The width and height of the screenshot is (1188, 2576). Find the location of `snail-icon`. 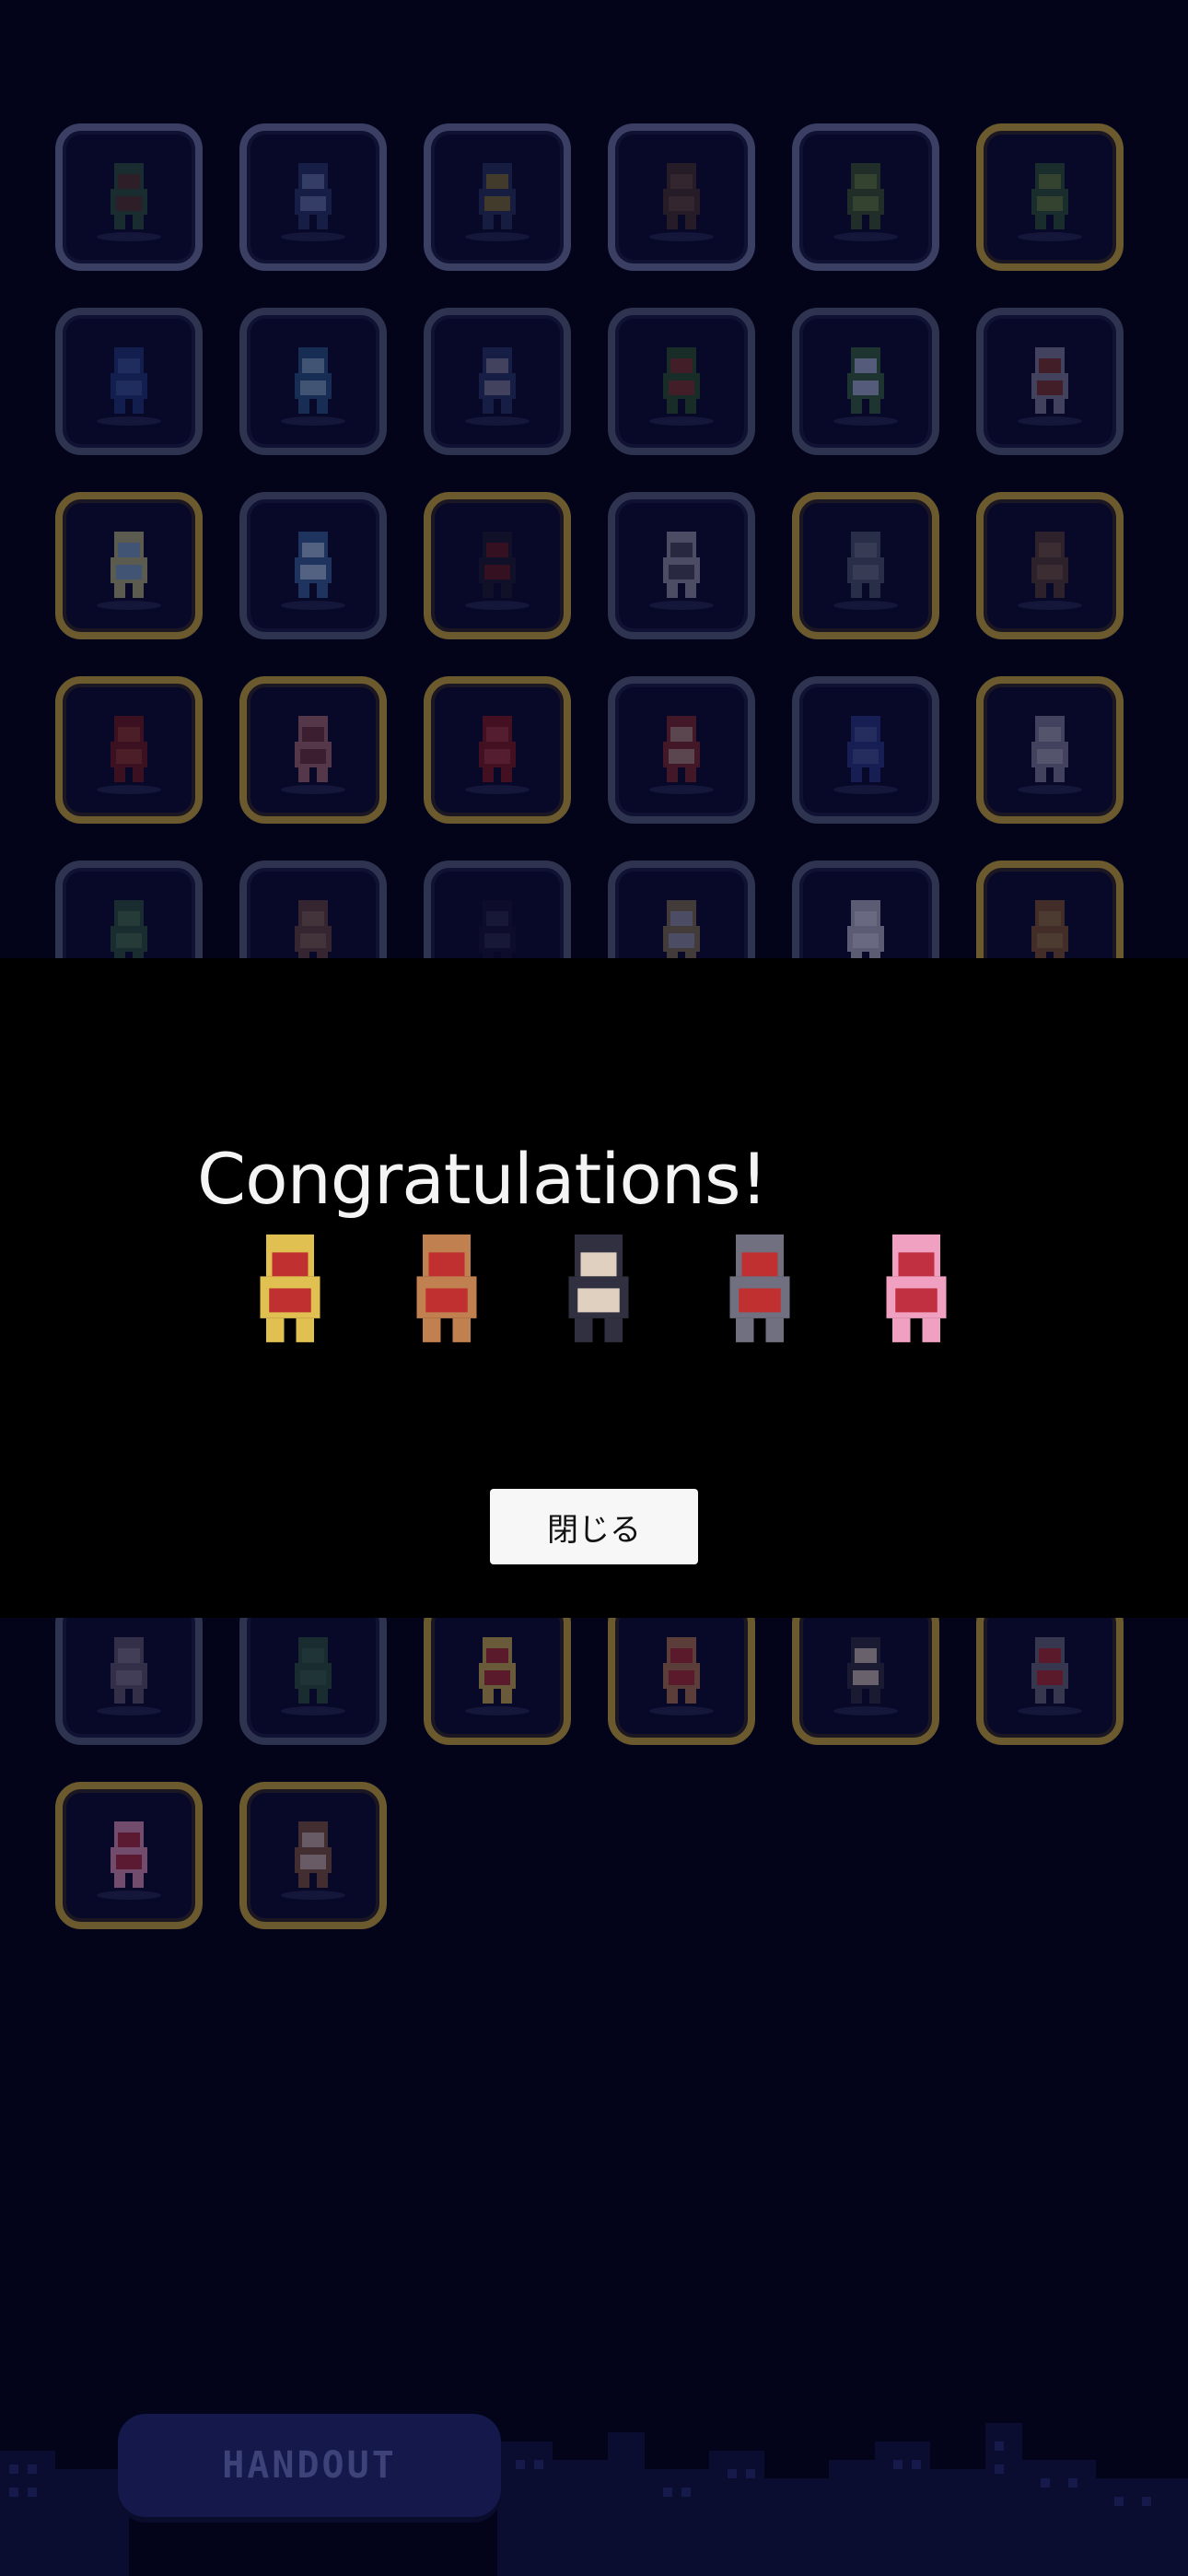

snail-icon is located at coordinates (497, 381).